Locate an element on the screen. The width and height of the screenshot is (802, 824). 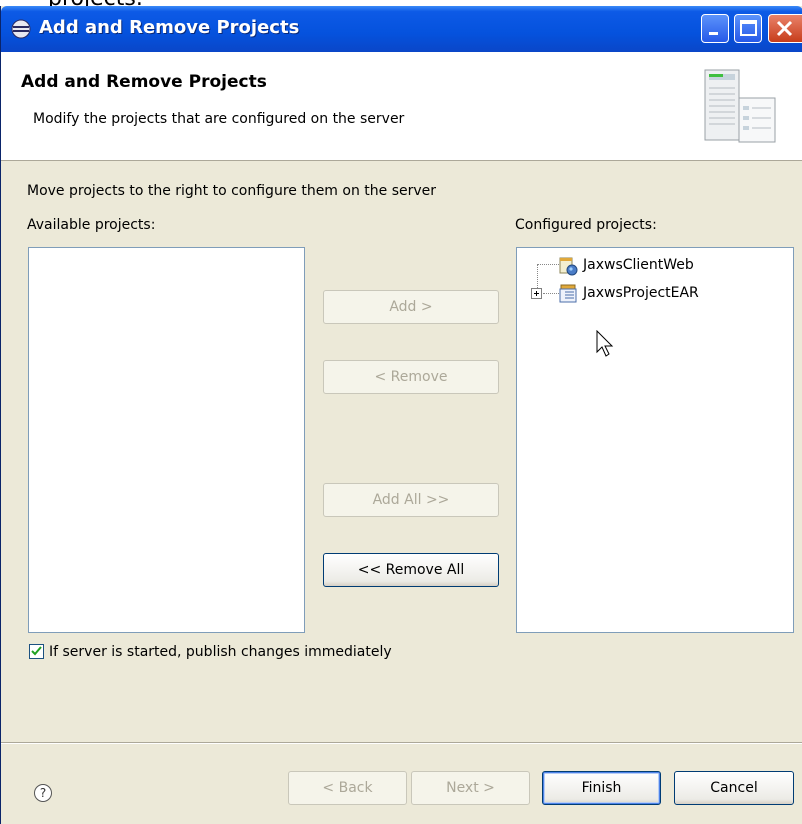
finish-button: Finish is located at coordinates (601, 788).